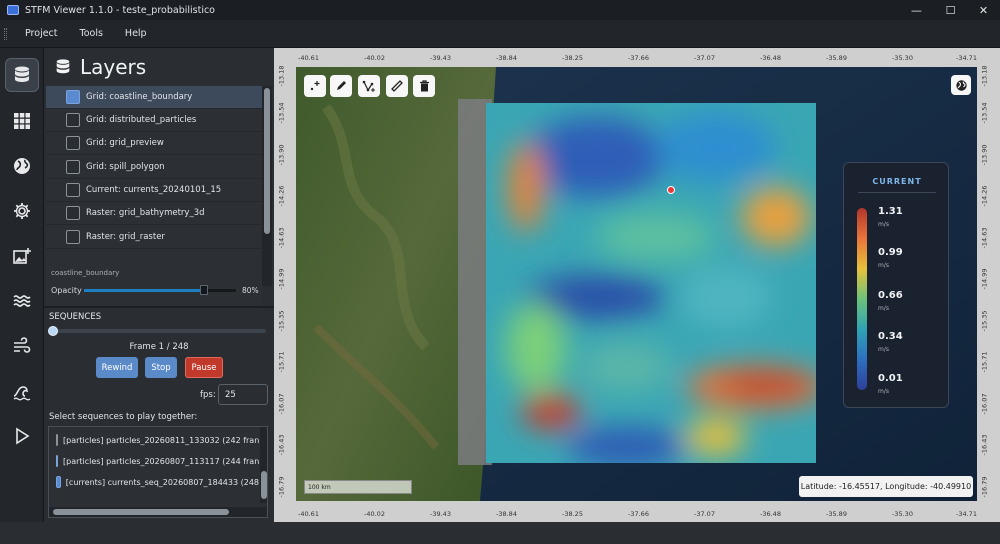 The height and width of the screenshot is (544, 1000). Describe the element at coordinates (22, 346) in the screenshot. I see `sidebar-wind-button` at that location.